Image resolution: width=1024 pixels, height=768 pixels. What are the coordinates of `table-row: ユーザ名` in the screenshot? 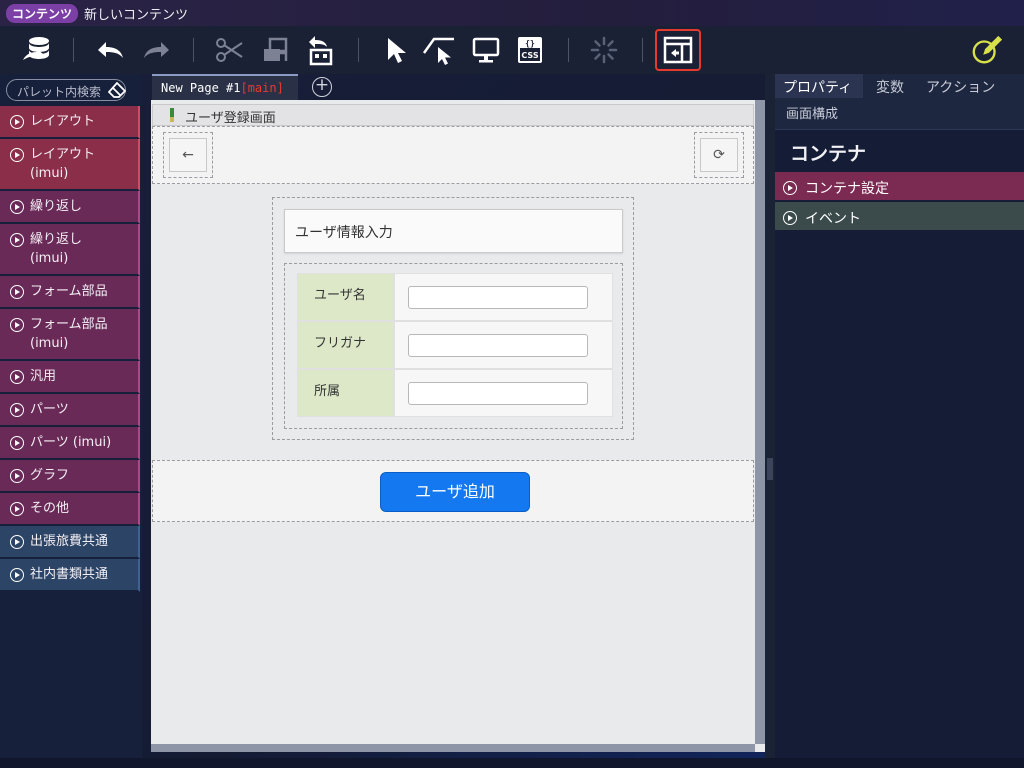 It's located at (455, 297).